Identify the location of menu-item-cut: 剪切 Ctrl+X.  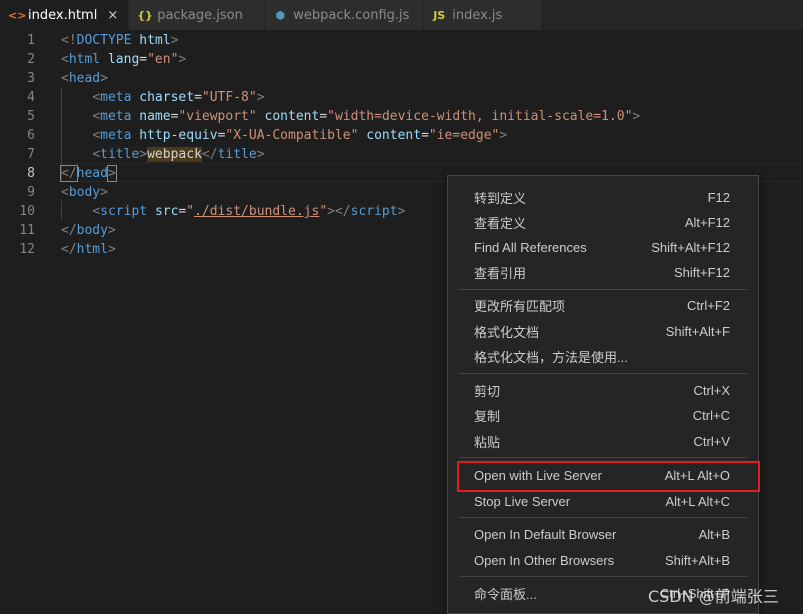
(603, 390).